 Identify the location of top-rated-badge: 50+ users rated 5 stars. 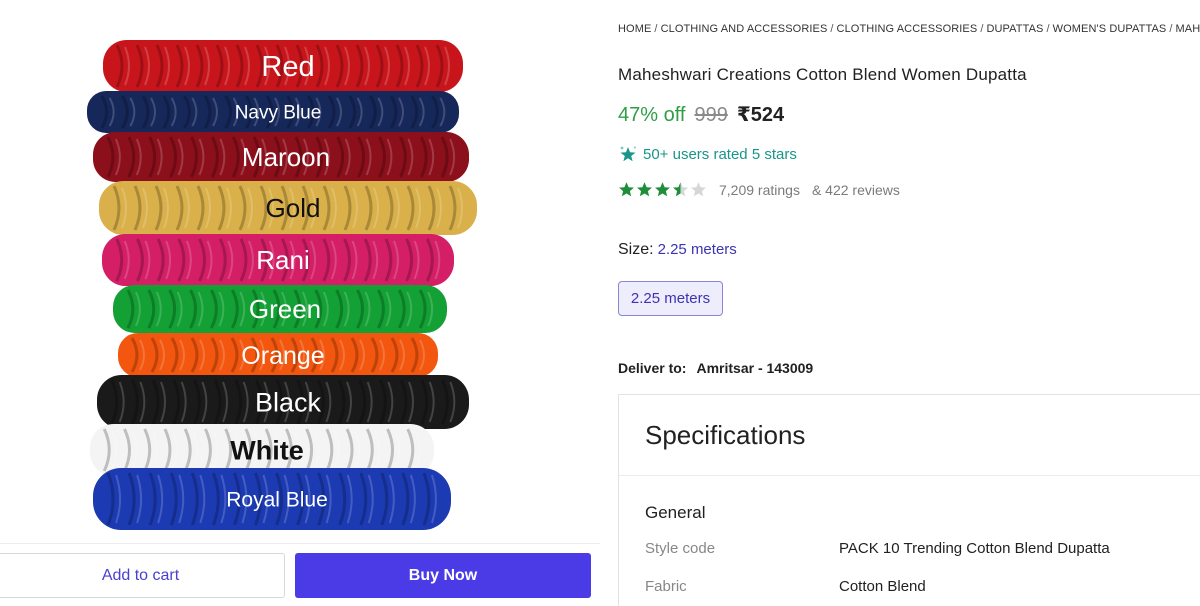
(707, 154).